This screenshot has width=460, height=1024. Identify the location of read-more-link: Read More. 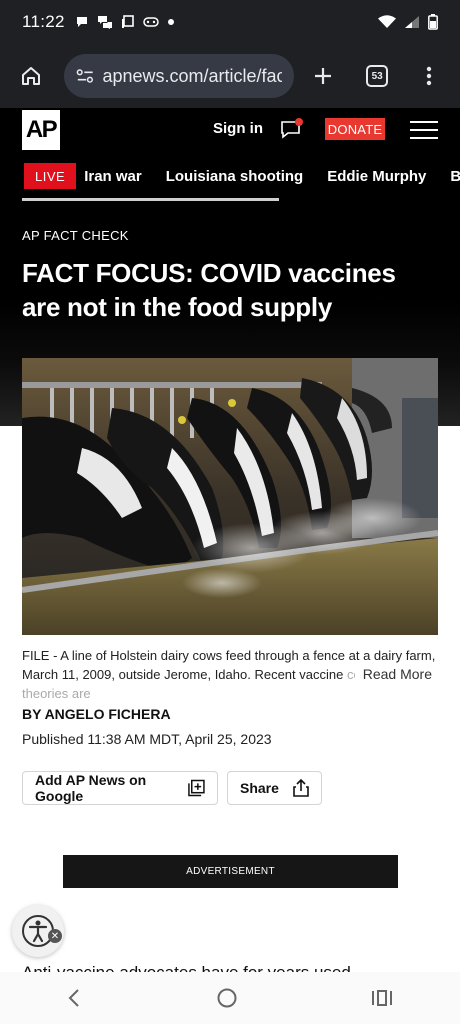
(393, 674).